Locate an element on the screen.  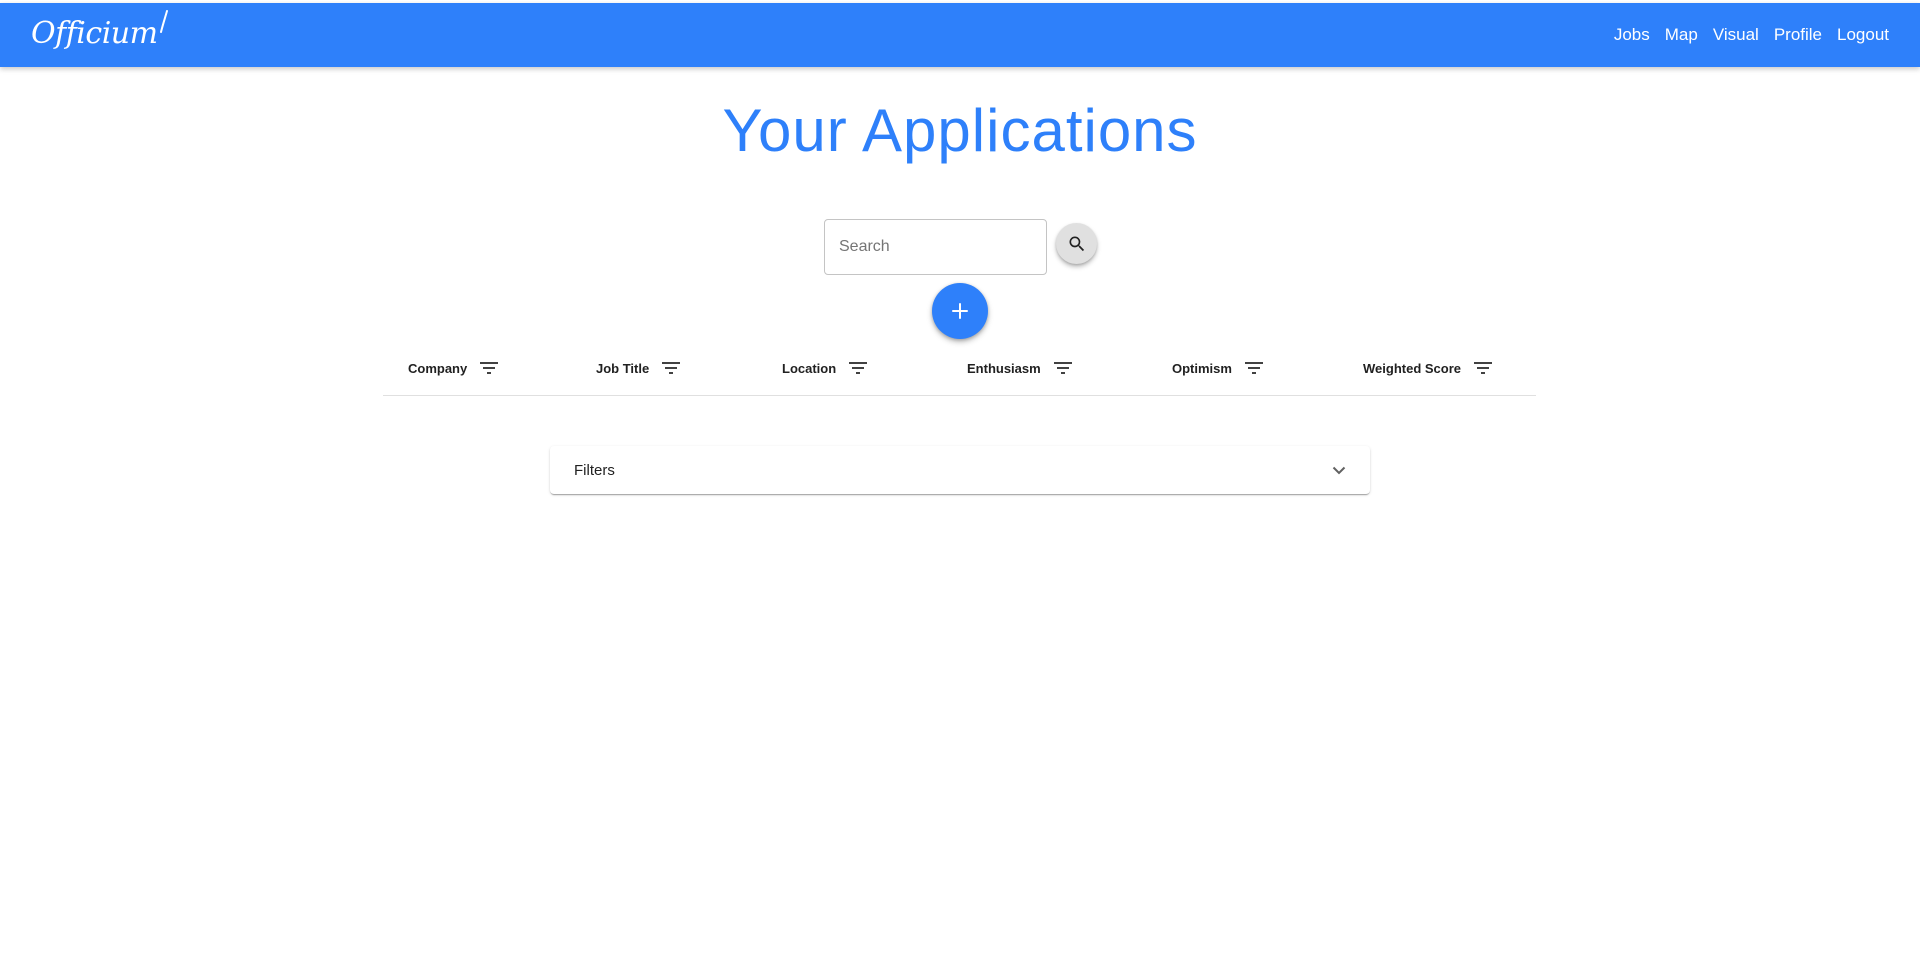
column-header-company: Company is located at coordinates (454, 368).